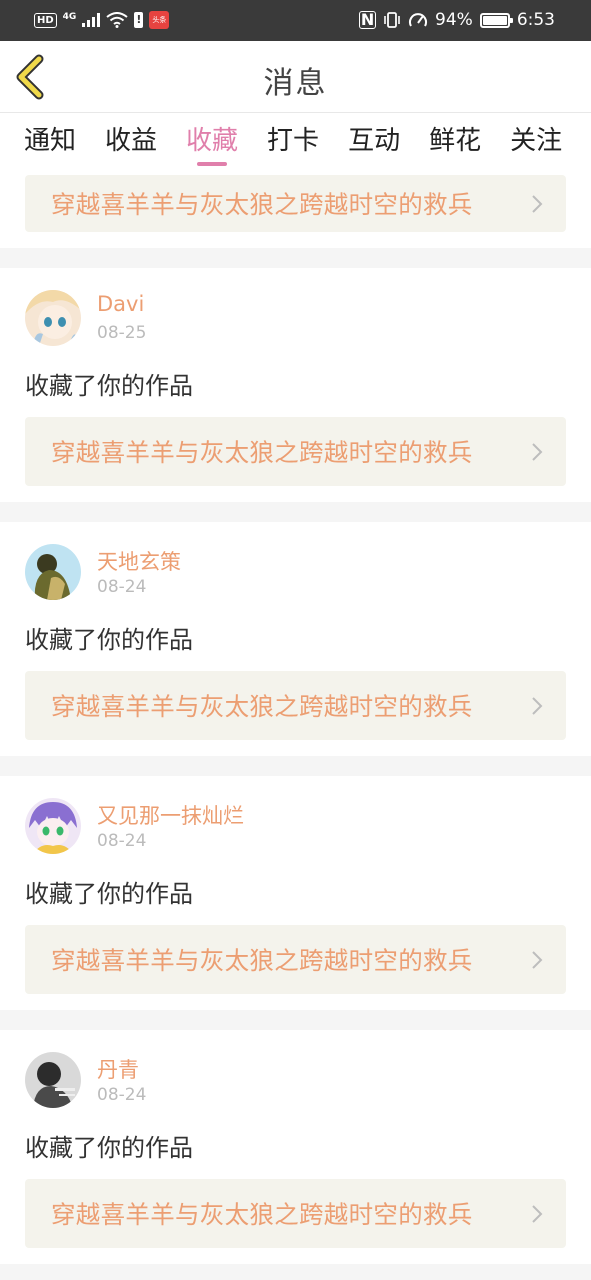 The image size is (591, 1280). Describe the element at coordinates (122, 333) in the screenshot. I see `timestamp: 08-25` at that location.